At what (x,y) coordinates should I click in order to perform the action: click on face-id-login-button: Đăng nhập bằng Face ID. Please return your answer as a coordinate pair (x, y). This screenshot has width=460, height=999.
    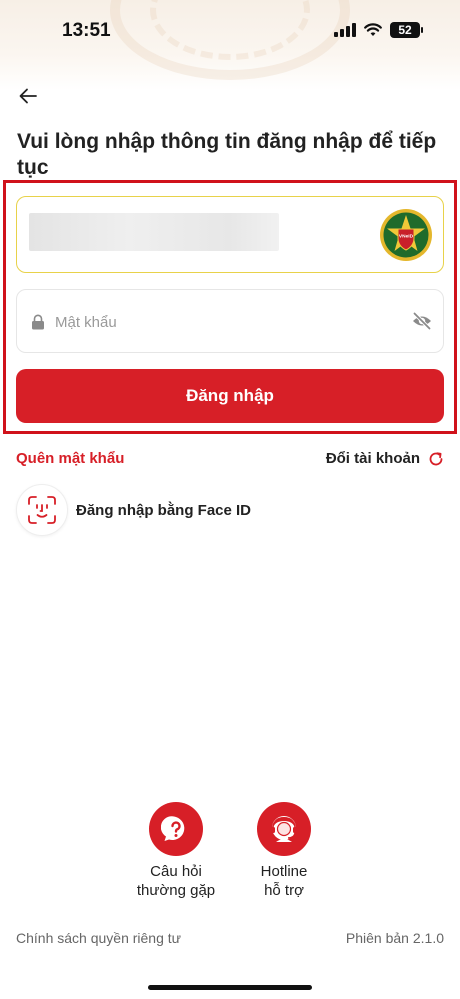
    Looking at the image, I should click on (133, 510).